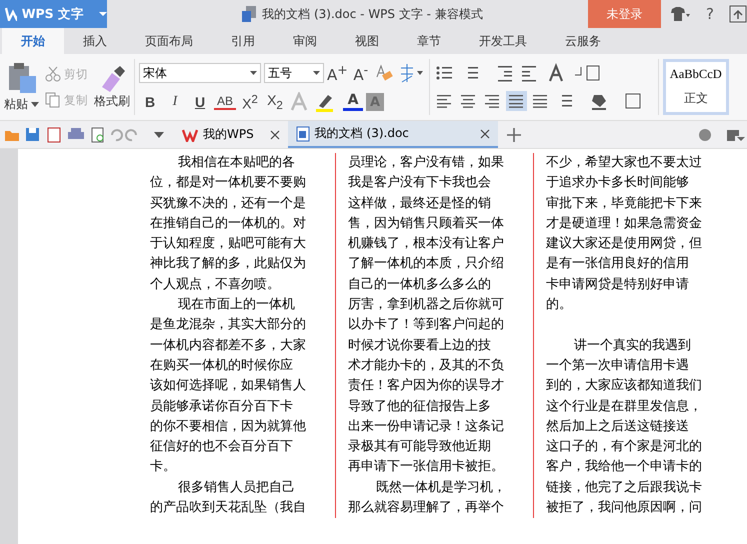 The width and height of the screenshot is (747, 544). Describe the element at coordinates (175, 102) in the screenshot. I see `text-format-button: I` at that location.